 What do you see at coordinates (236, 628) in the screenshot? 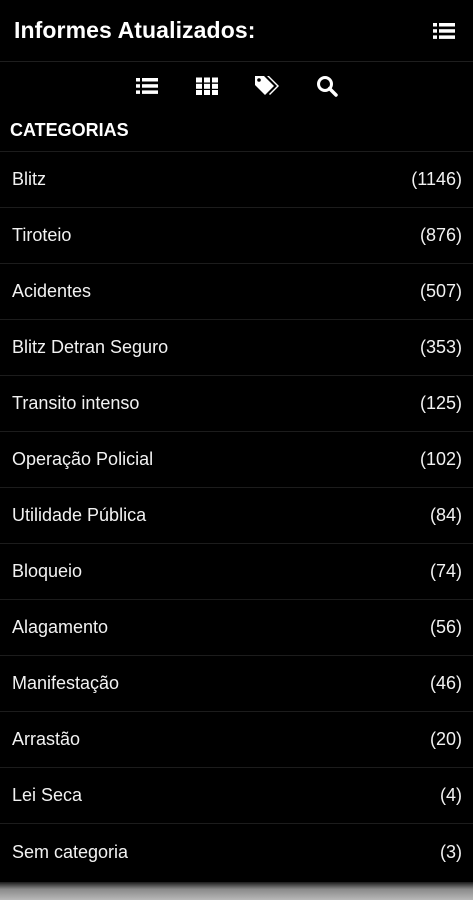
I see `category-item: Alagamento (56)` at bounding box center [236, 628].